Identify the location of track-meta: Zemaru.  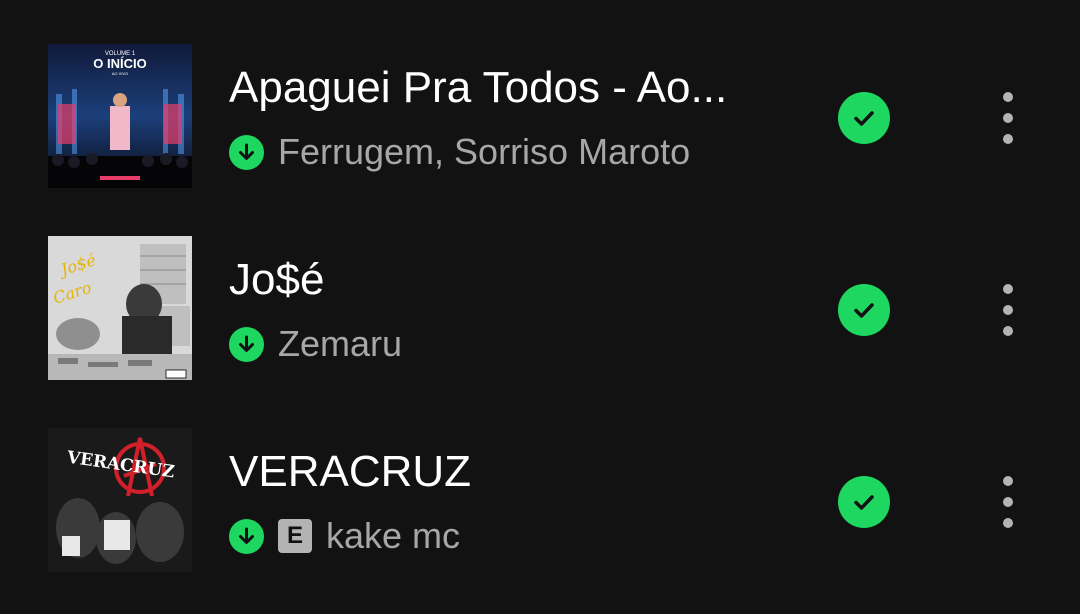
(315, 344).